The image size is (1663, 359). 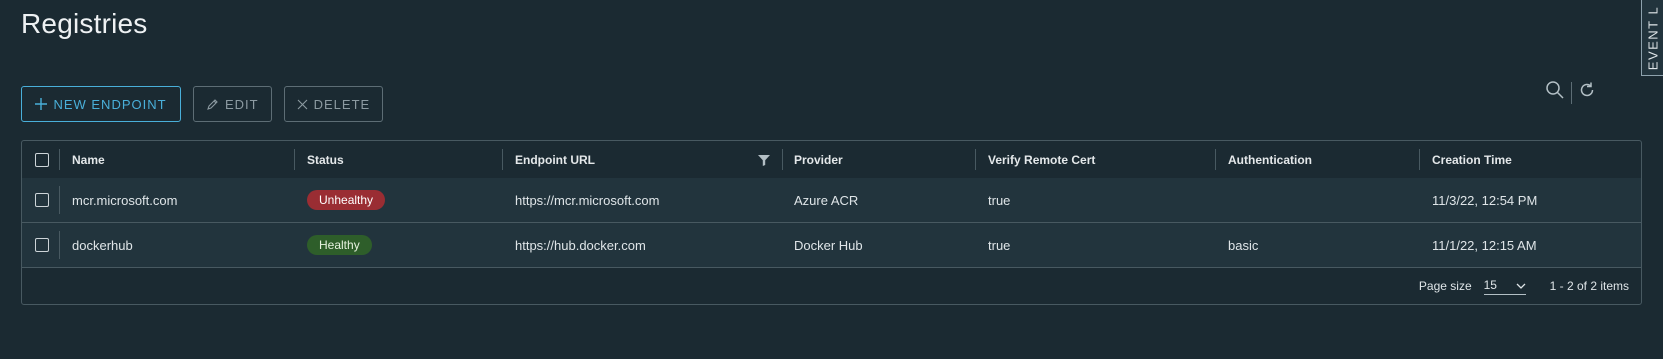 I want to click on edit-button: EDIT, so click(x=232, y=104).